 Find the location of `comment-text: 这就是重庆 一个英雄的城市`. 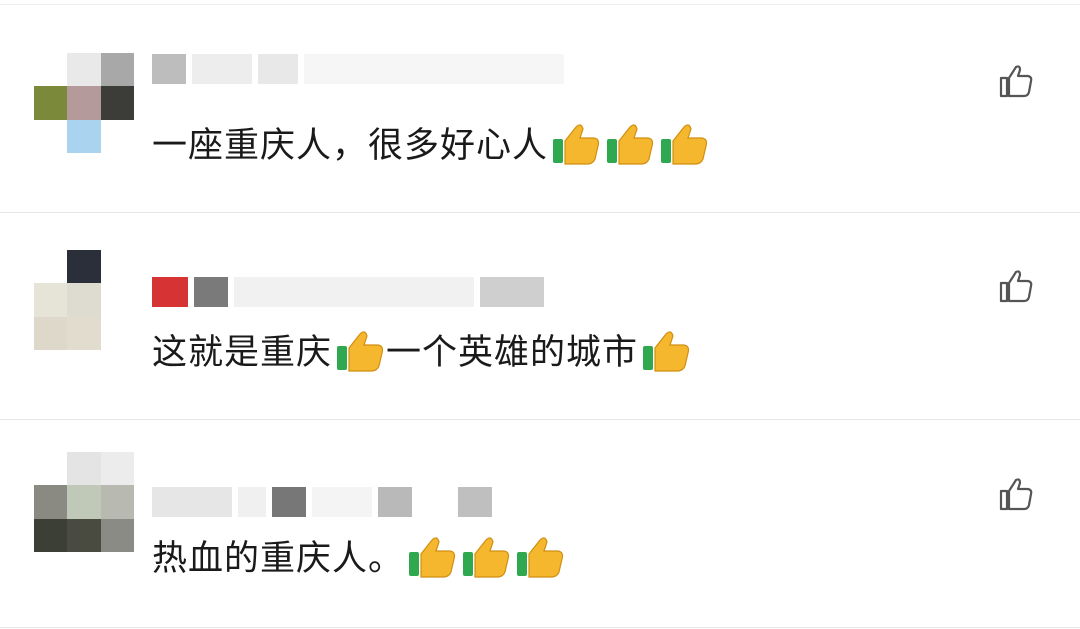

comment-text: 这就是重庆 一个英雄的城市 is located at coordinates (422, 349).